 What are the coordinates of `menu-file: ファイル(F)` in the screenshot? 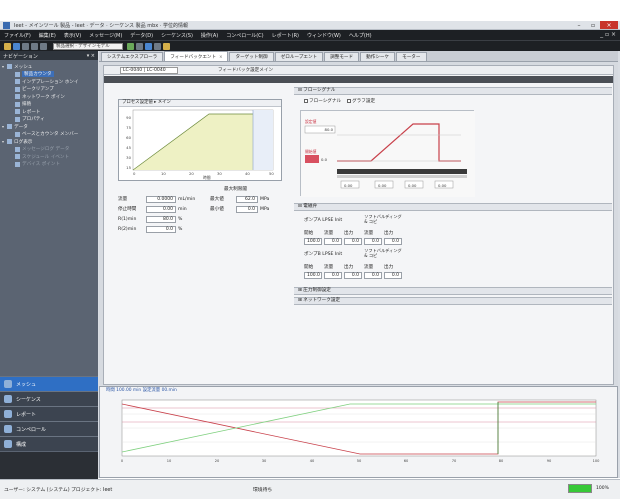 It's located at (17, 35).